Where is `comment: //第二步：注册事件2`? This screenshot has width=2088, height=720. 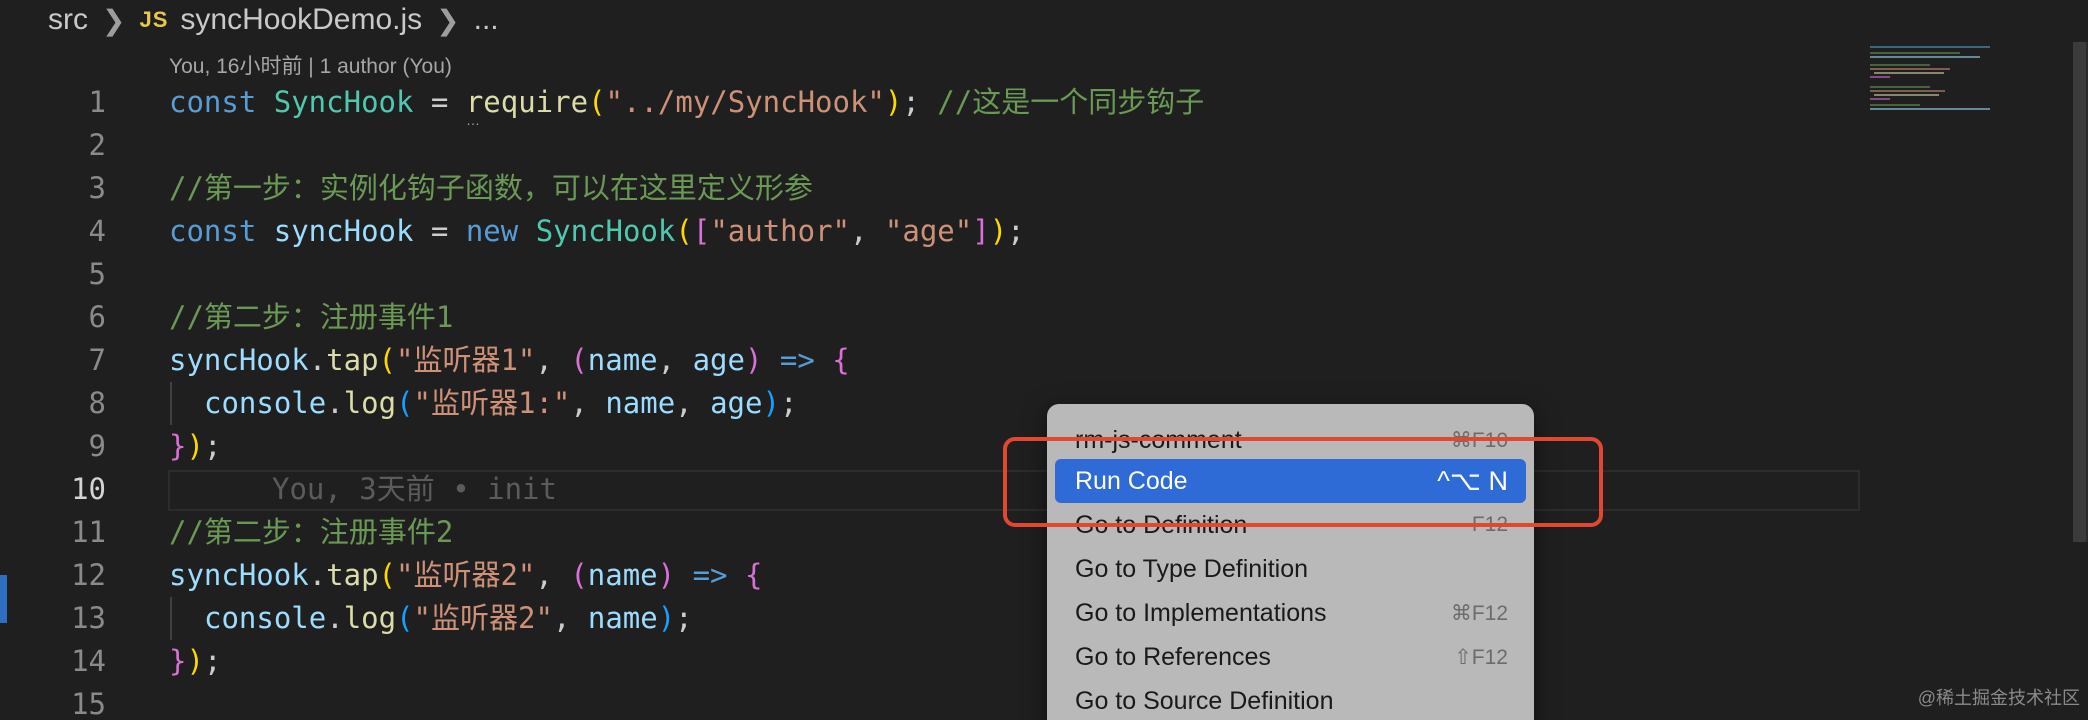 comment: //第二步：注册事件2 is located at coordinates (311, 532).